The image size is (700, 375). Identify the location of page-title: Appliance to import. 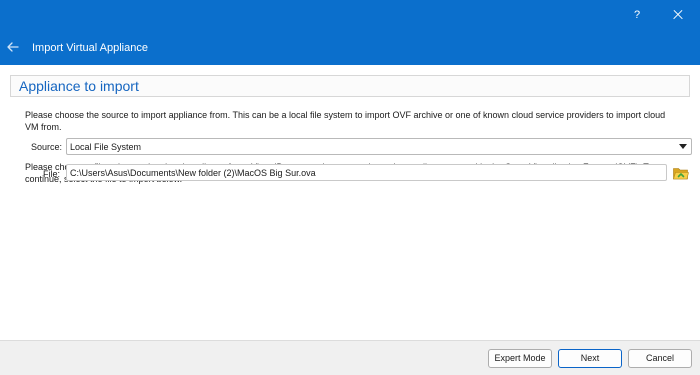
(79, 86).